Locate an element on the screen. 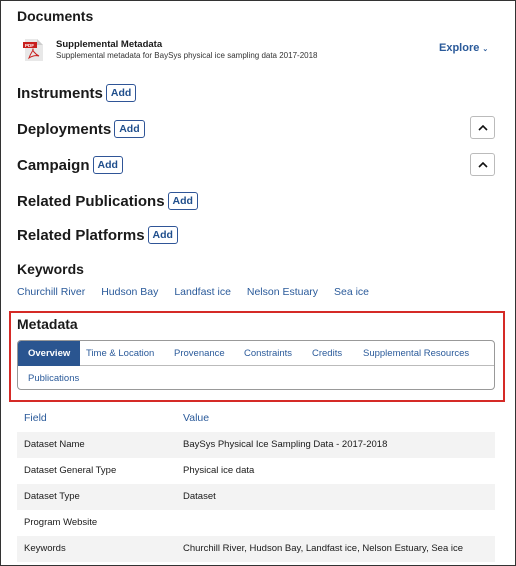 The width and height of the screenshot is (516, 566). add-instrument-button: Add is located at coordinates (121, 93).